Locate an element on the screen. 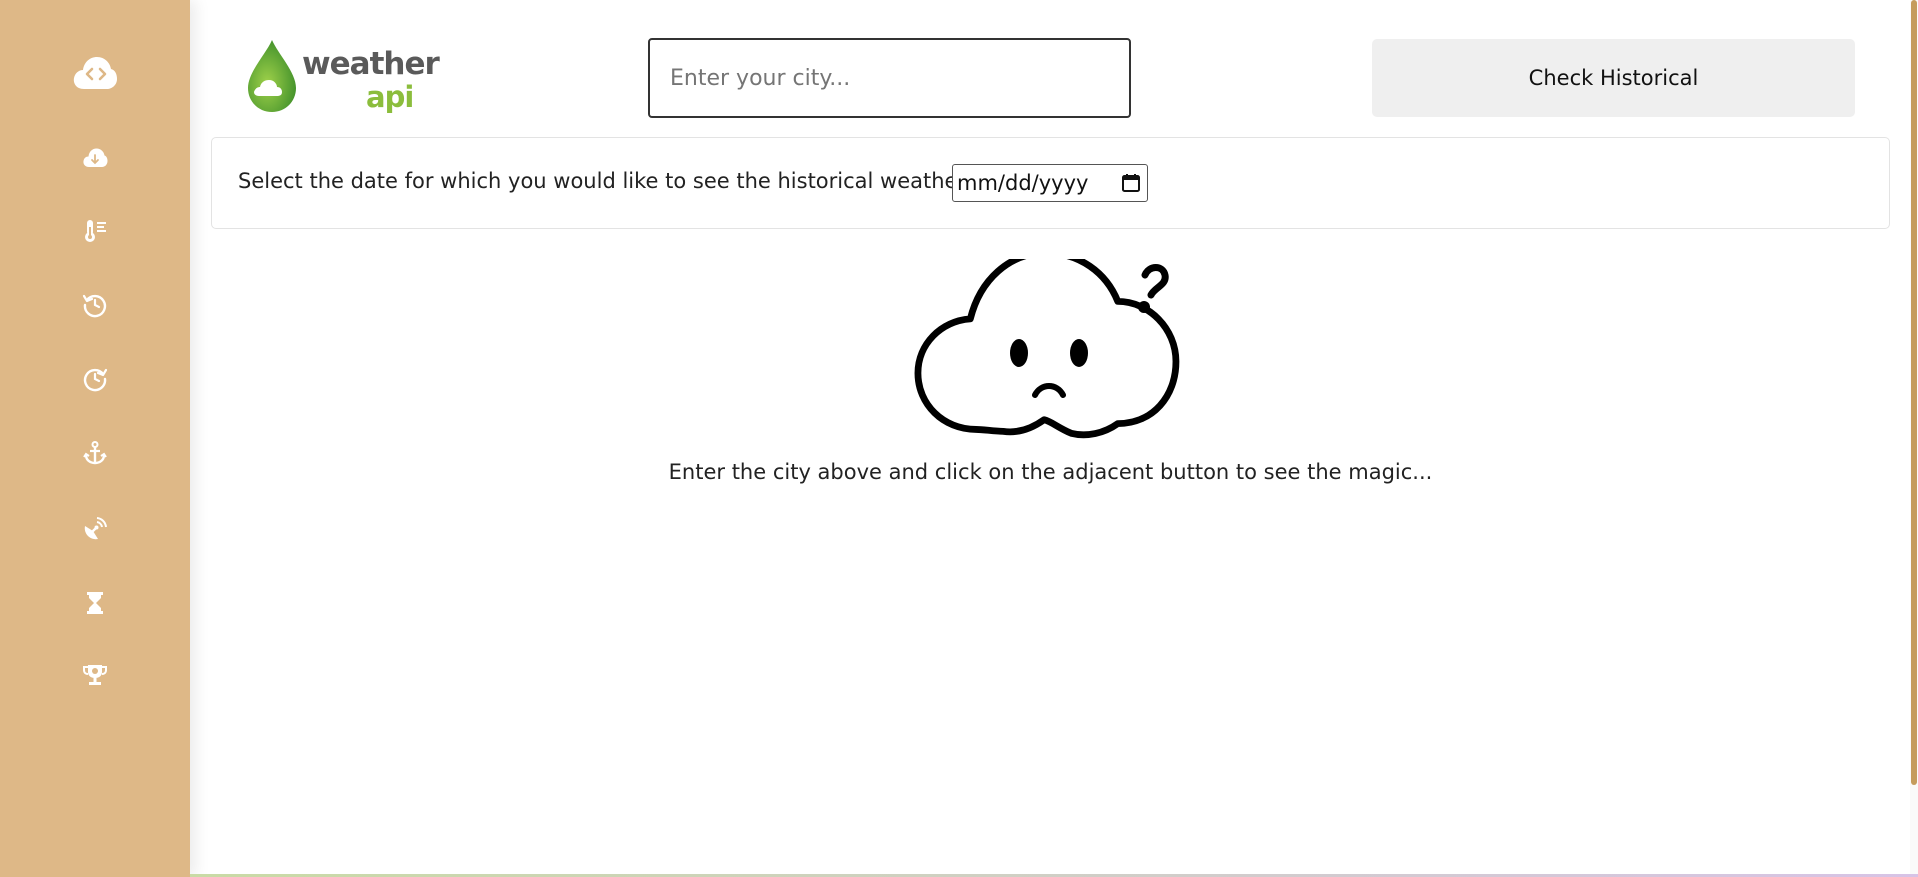  date-input: mm/dd/yyyy is located at coordinates (1050, 183).